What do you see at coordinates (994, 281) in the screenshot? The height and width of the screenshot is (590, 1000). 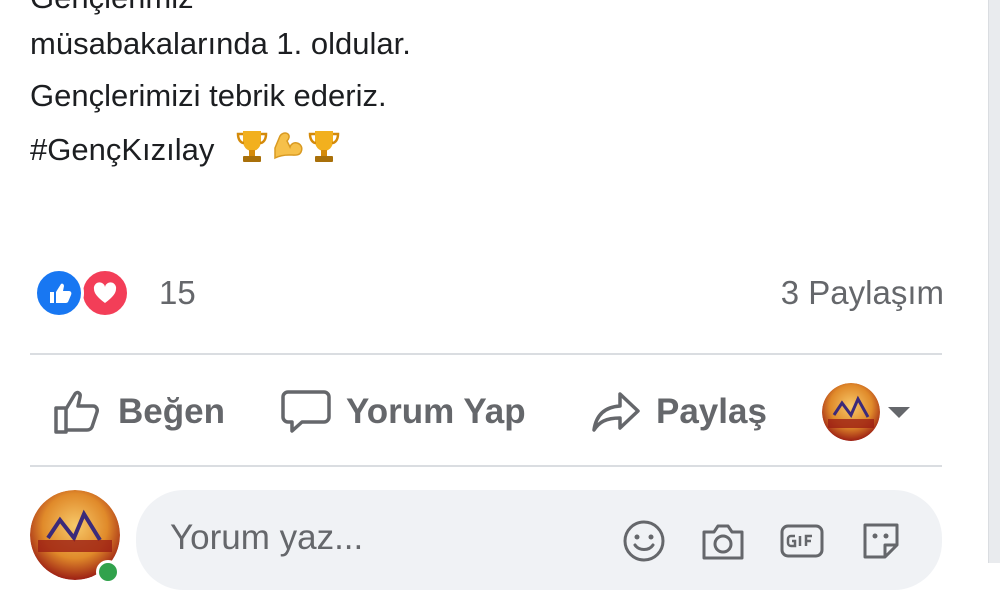 I see `scrollbar` at bounding box center [994, 281].